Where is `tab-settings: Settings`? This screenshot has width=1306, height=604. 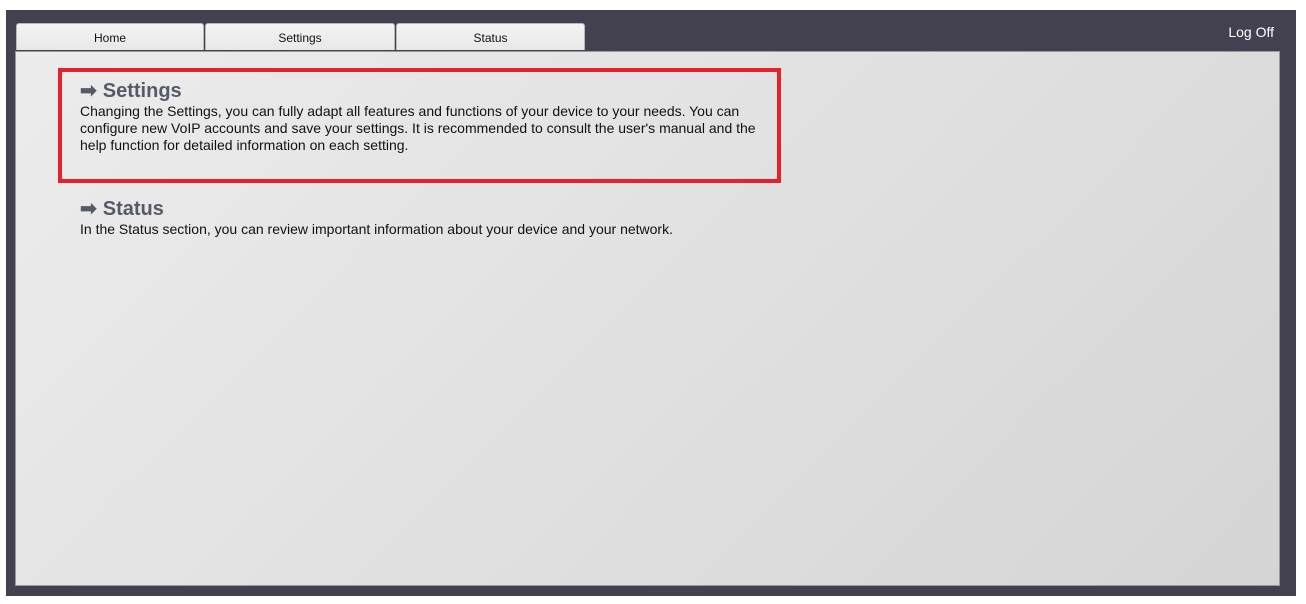 tab-settings: Settings is located at coordinates (300, 36).